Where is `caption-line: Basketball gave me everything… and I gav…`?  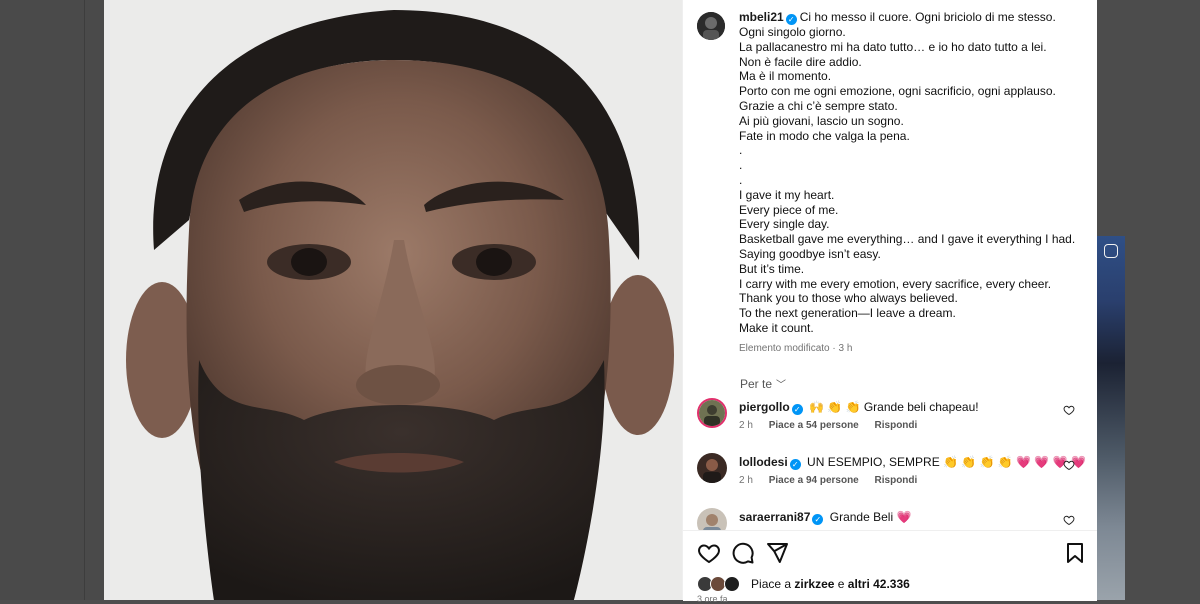
caption-line: Basketball gave me everything… and I gav… is located at coordinates (907, 239).